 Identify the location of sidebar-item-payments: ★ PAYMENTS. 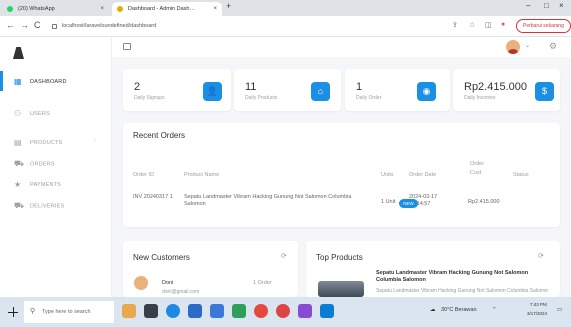
(37, 184).